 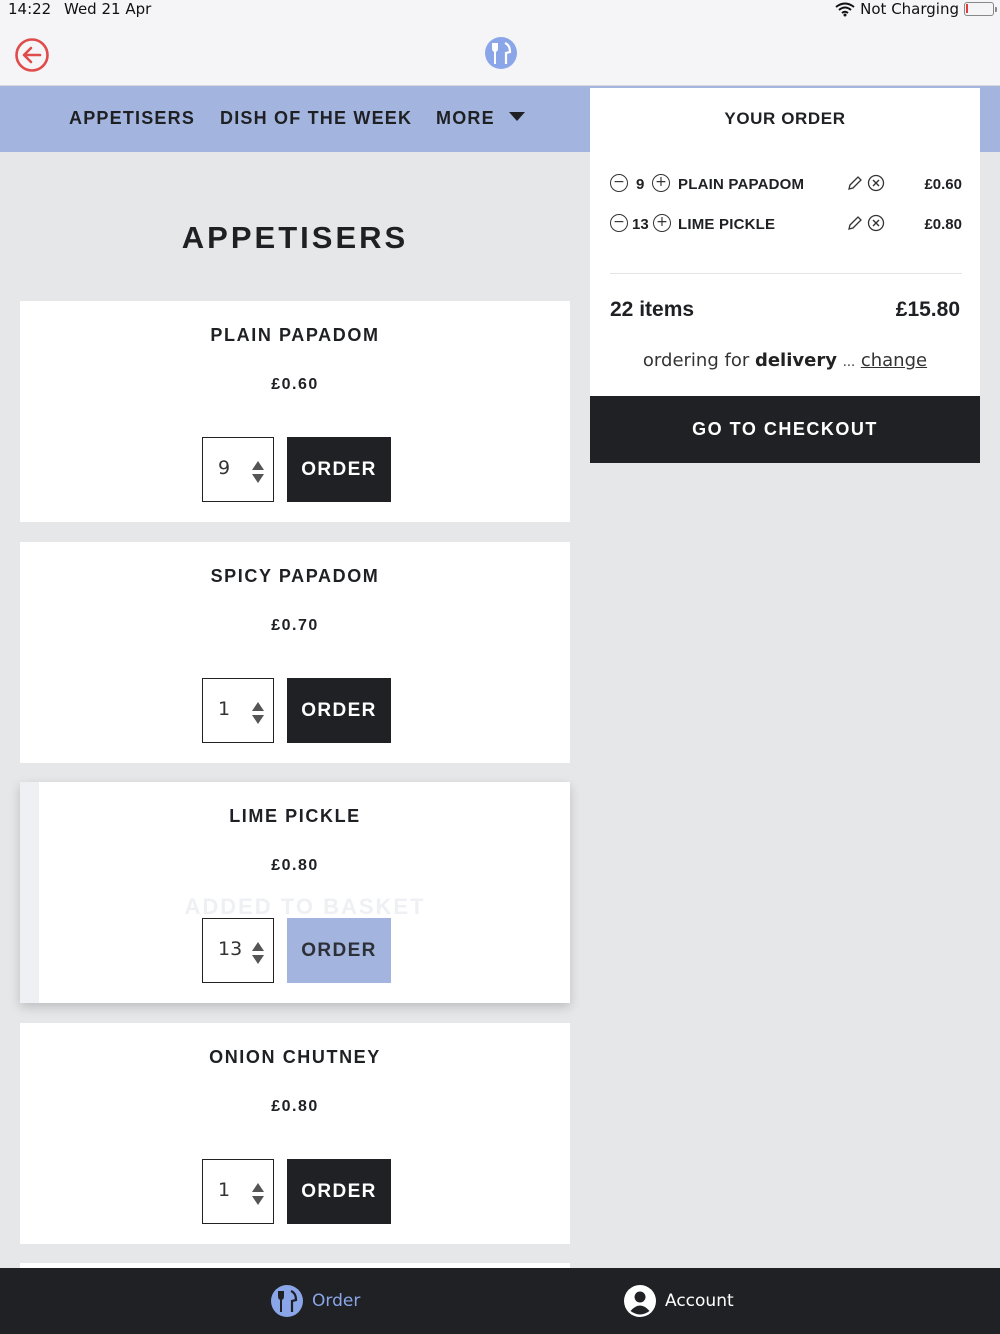 I want to click on battery-icon, so click(x=980, y=9).